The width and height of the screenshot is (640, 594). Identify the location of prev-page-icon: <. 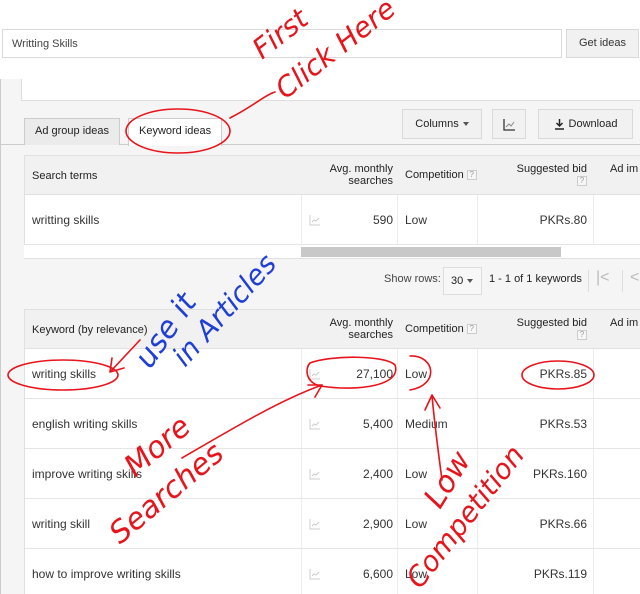
(634, 278).